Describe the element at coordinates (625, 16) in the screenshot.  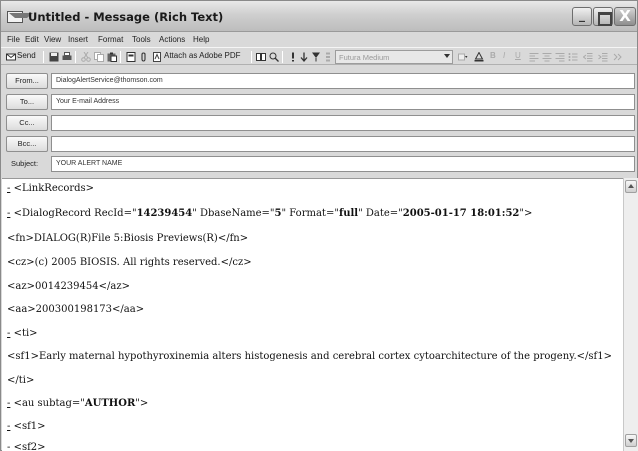
I see `close-button: X` at that location.